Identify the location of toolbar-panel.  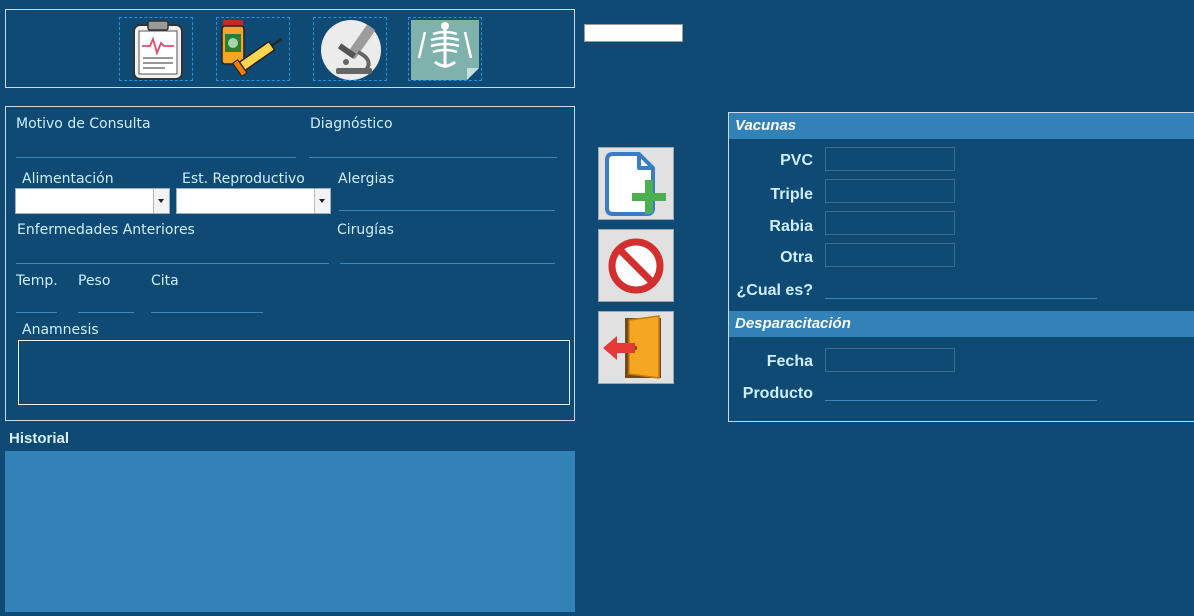
(290, 48).